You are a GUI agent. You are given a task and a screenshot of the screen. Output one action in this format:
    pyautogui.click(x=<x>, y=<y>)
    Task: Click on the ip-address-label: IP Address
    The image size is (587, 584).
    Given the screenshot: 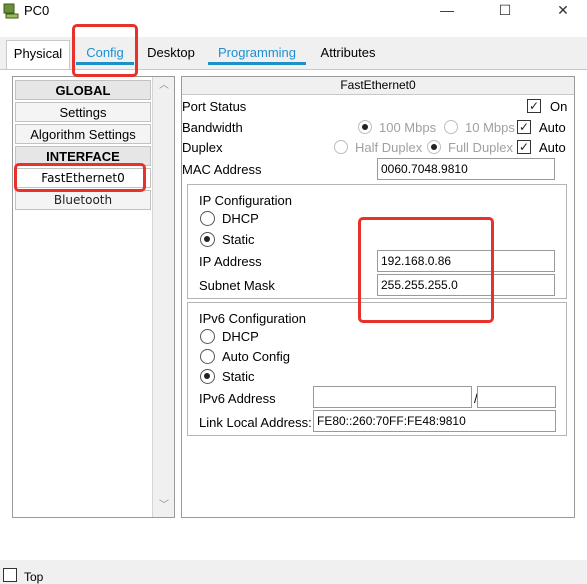 What is the action you would take?
    pyautogui.click(x=230, y=261)
    